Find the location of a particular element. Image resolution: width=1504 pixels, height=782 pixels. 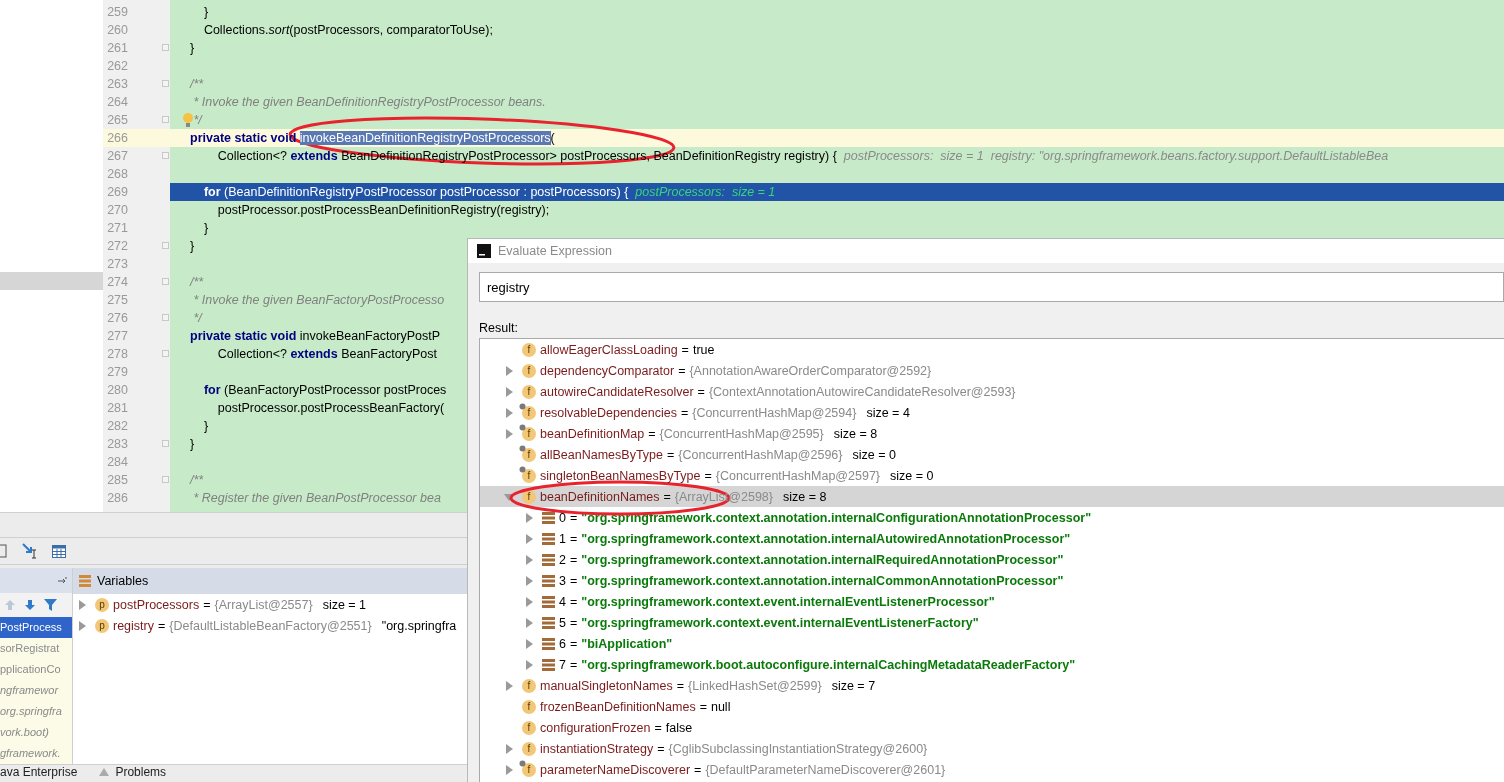

stack-frame: vork.boot) is located at coordinates (36, 732).